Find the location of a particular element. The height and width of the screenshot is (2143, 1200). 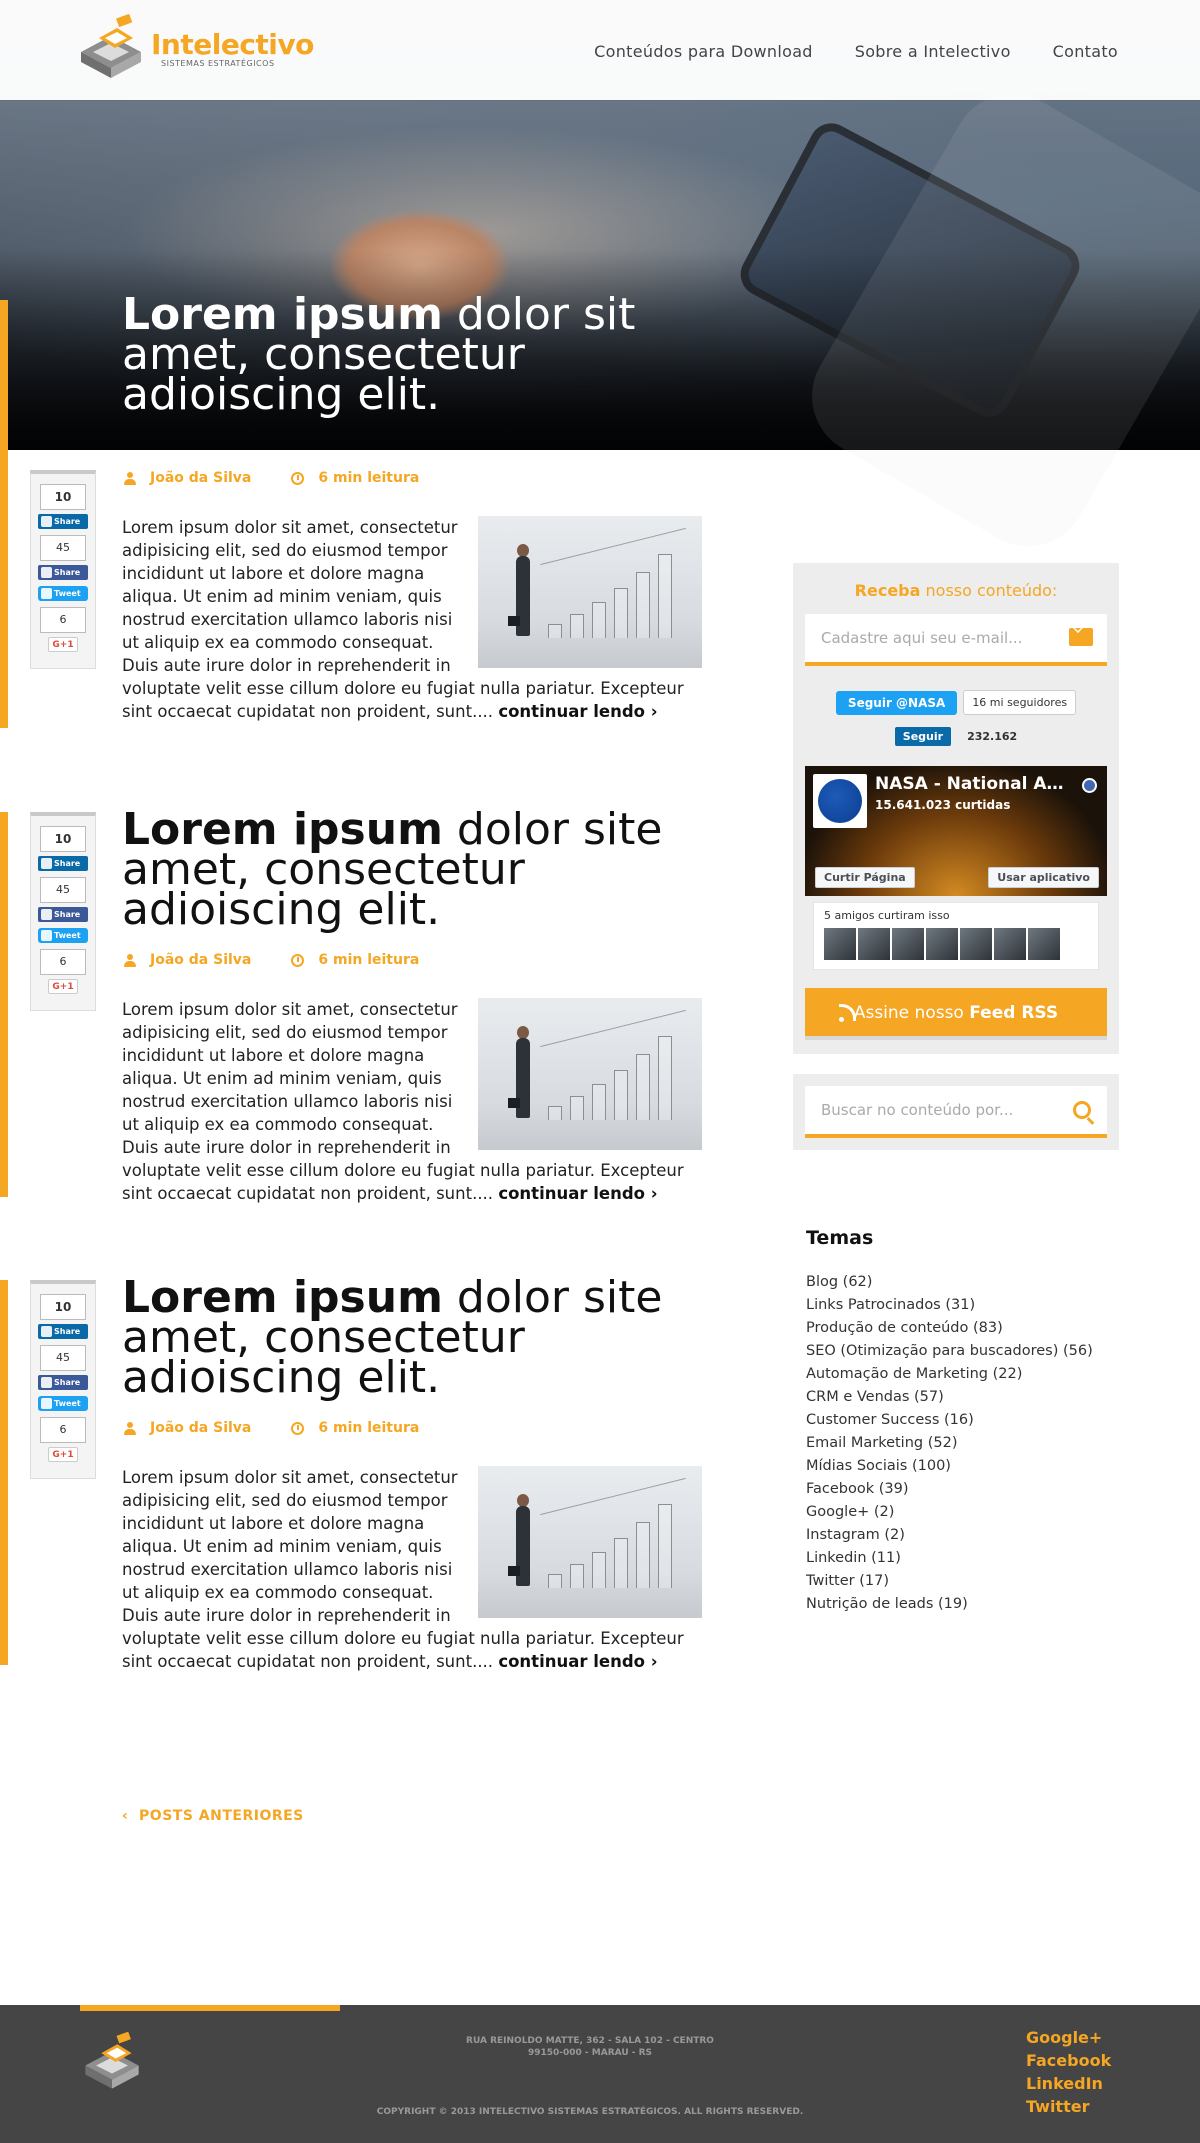

envelope-icon is located at coordinates (1081, 637).